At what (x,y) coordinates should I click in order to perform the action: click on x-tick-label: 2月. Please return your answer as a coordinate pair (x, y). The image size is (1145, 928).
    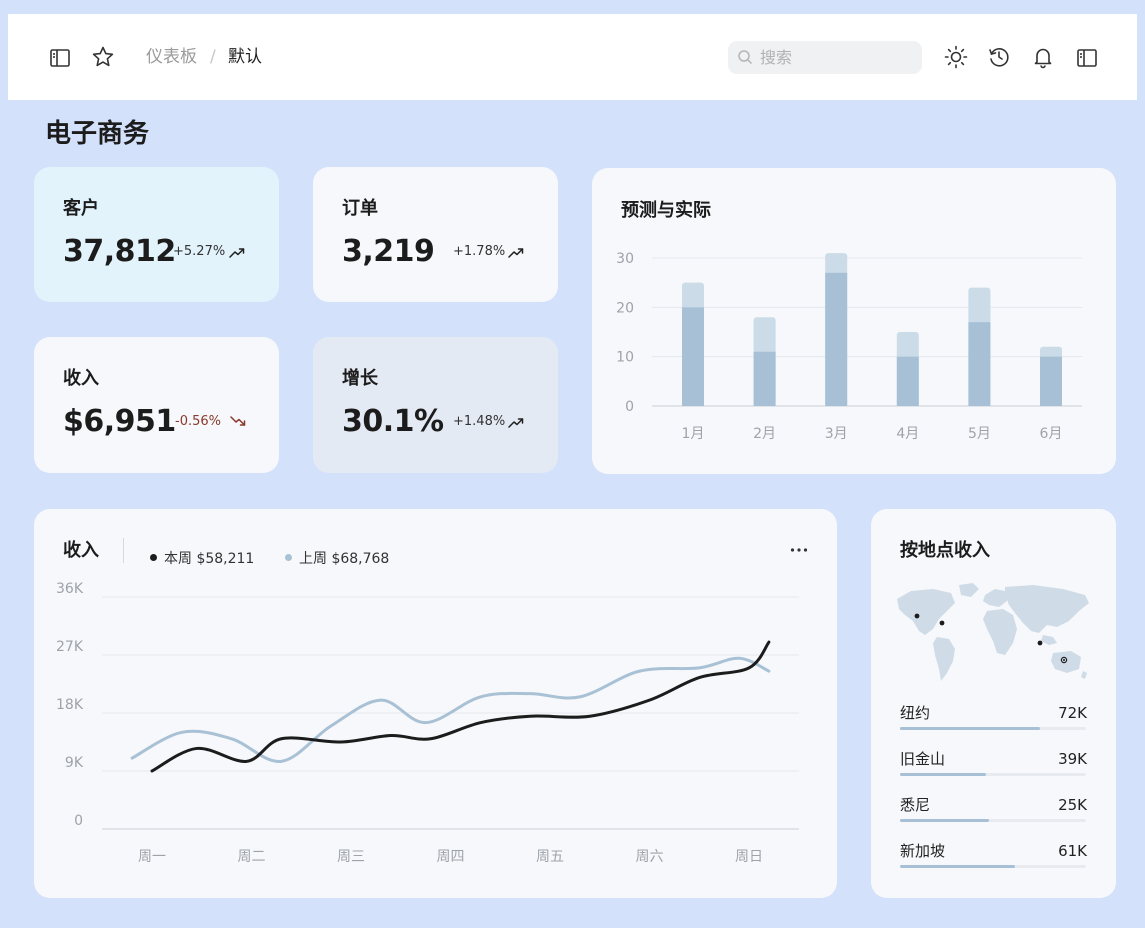
    Looking at the image, I should click on (764, 434).